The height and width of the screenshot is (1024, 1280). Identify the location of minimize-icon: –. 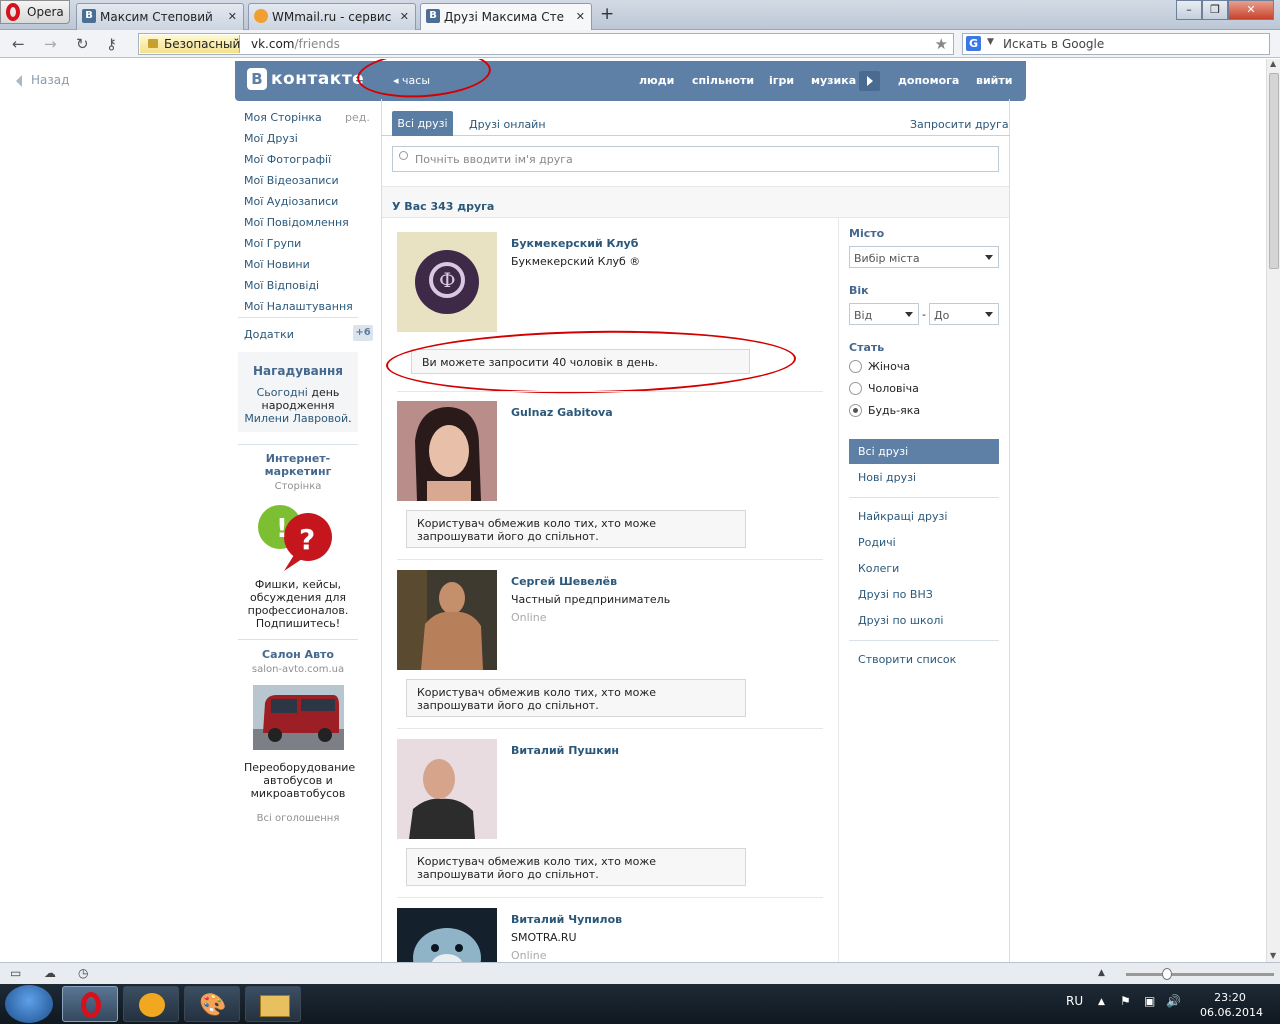
(1189, 10).